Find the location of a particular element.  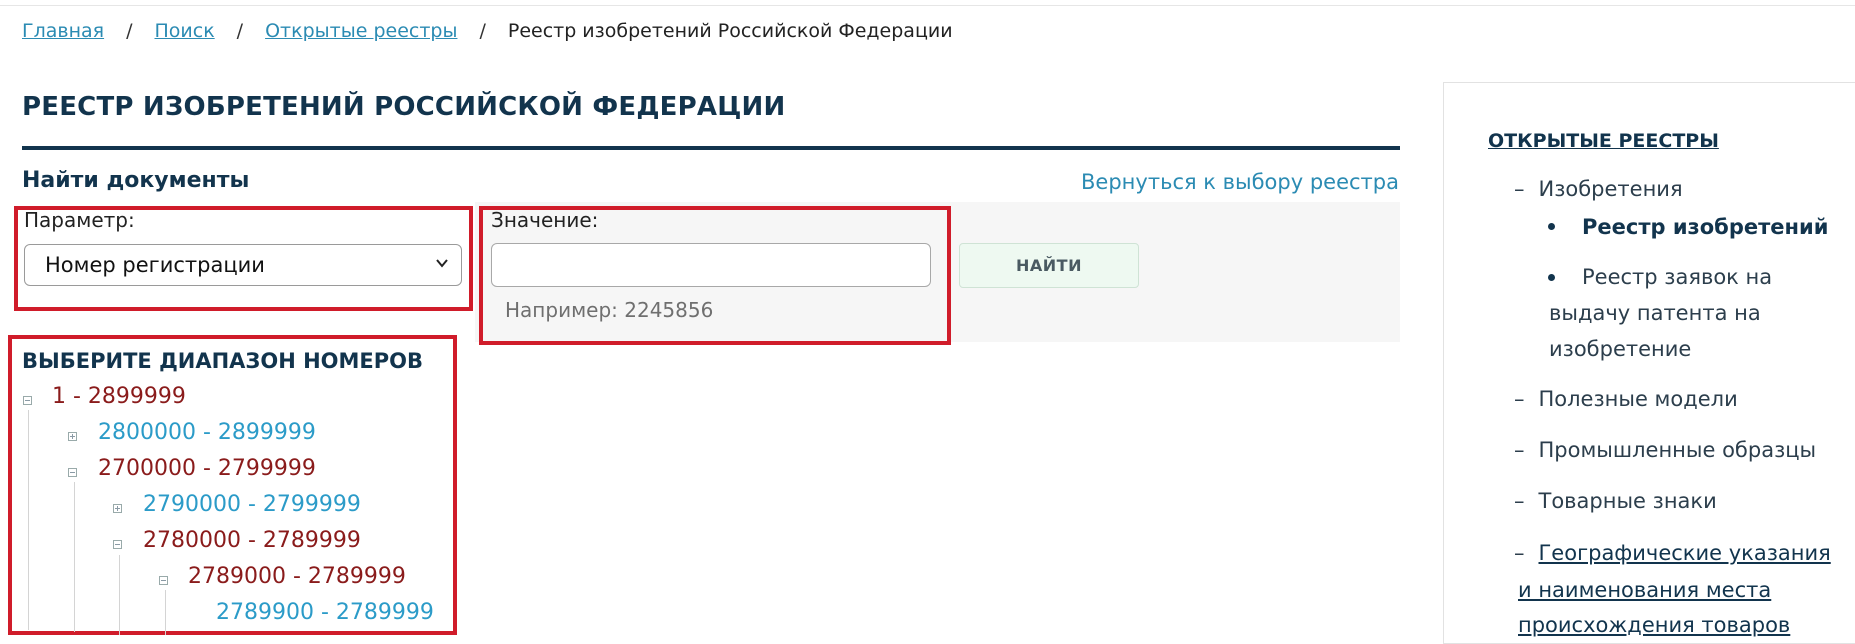

sidebar-item-label: Полезные модели is located at coordinates (1638, 399).